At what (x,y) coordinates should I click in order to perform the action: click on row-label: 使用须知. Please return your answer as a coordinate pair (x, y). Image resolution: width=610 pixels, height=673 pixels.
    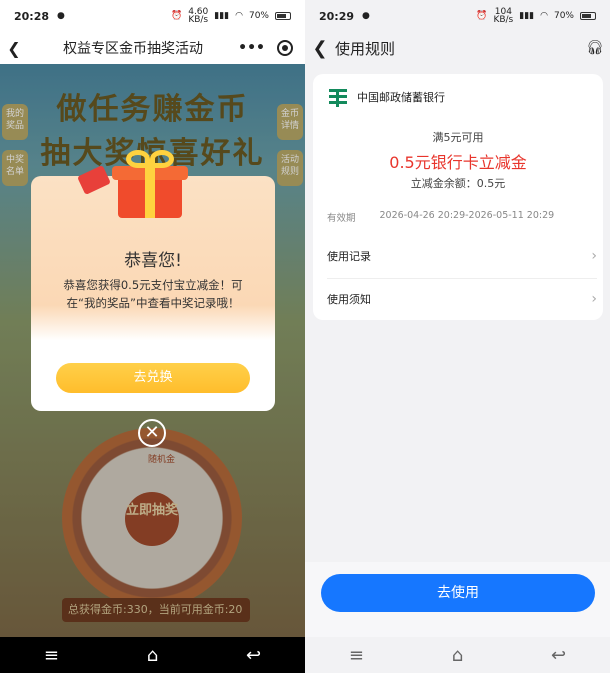
    Looking at the image, I should click on (349, 299).